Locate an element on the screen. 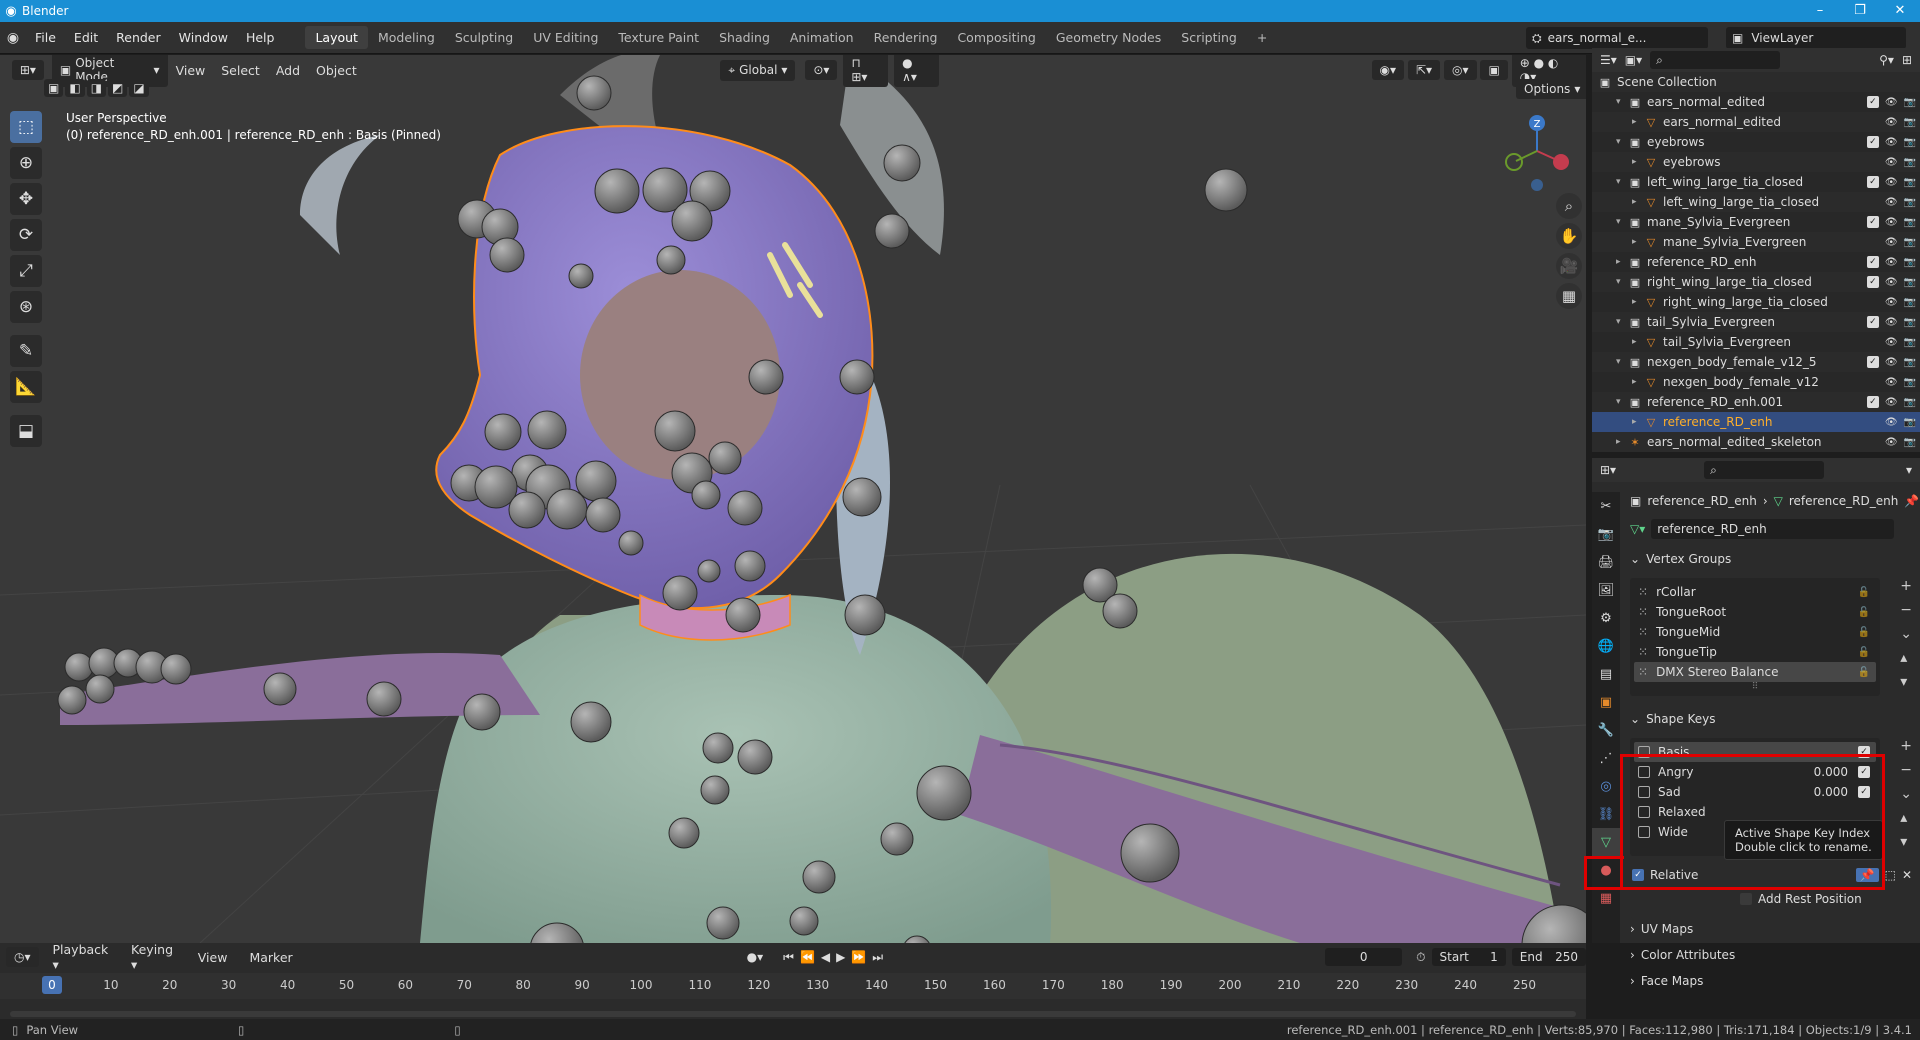  start-frame-field: Start 1 is located at coordinates (1468, 957).